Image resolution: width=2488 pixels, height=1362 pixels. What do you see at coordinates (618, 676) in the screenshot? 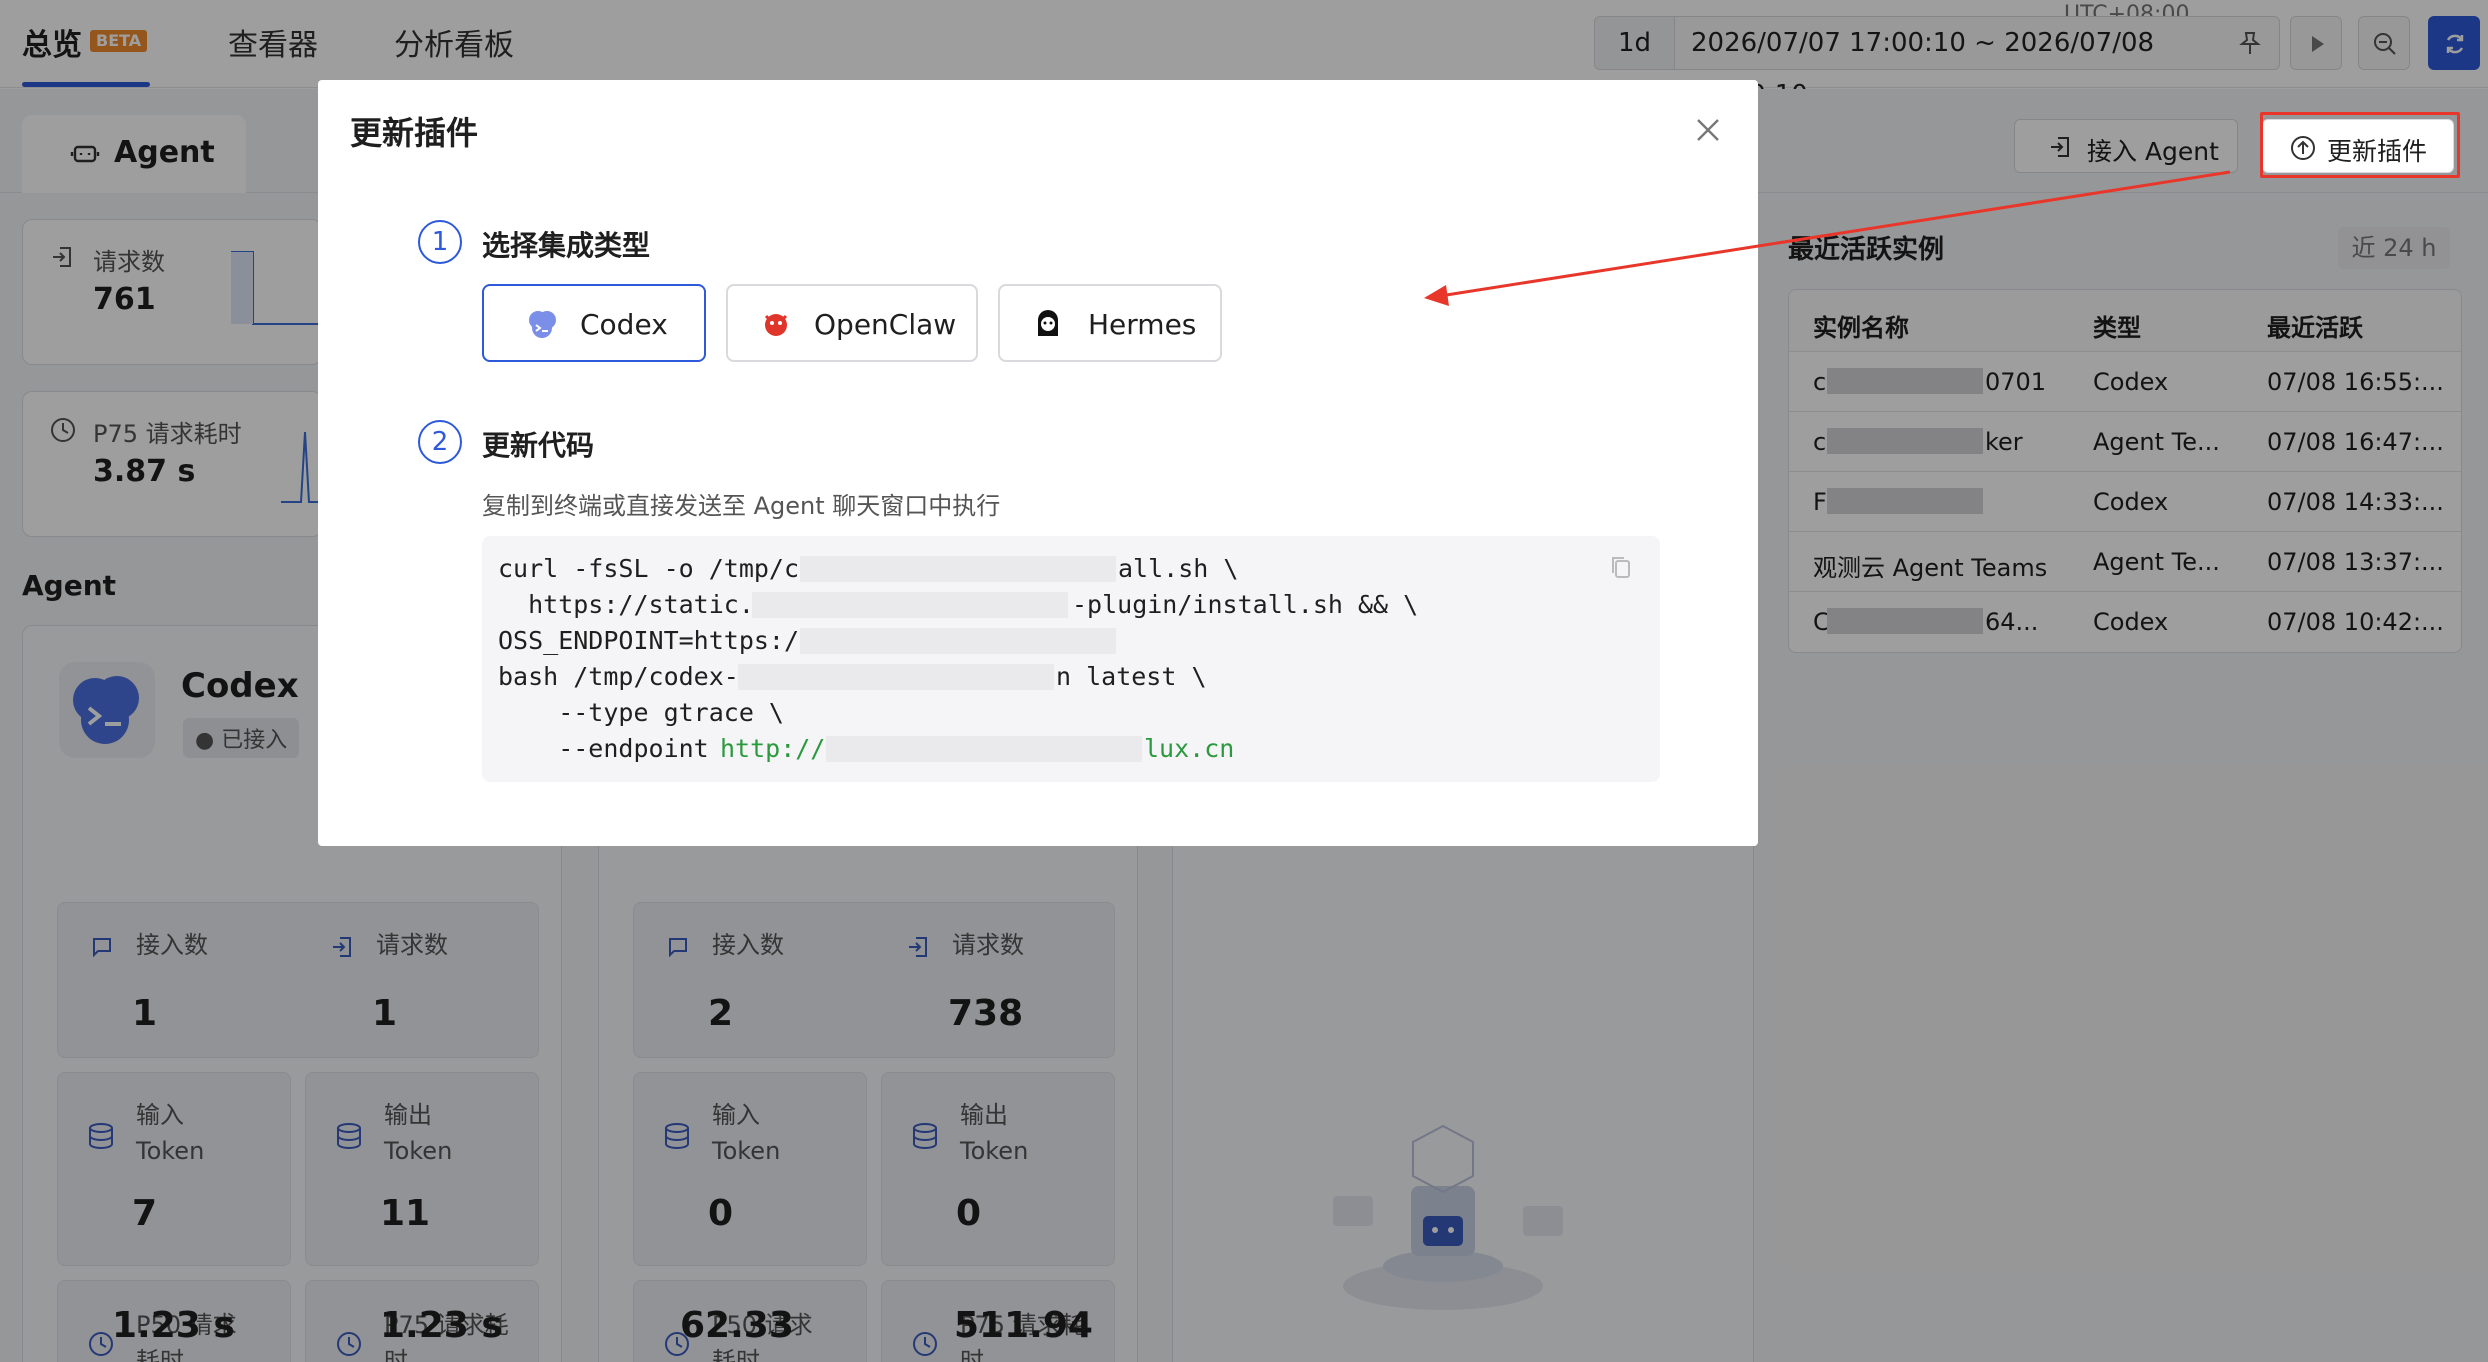
I see `code-line-4a: bash /tmp/codex-` at bounding box center [618, 676].